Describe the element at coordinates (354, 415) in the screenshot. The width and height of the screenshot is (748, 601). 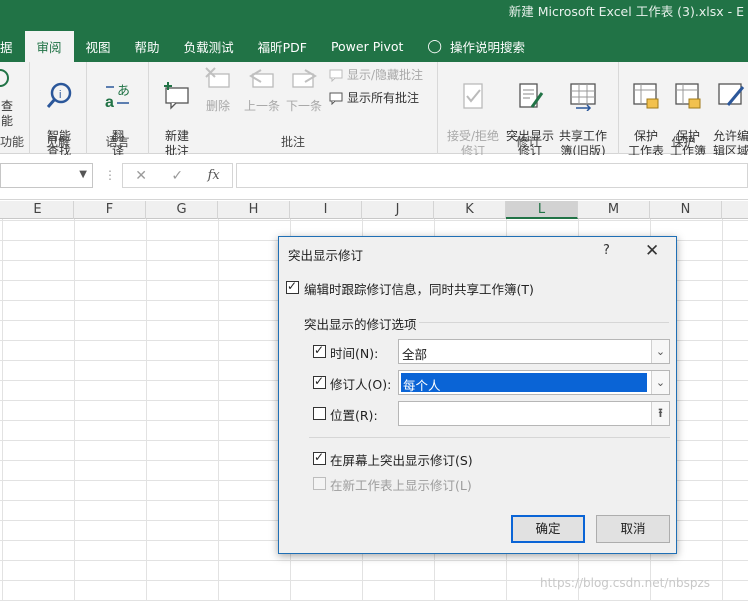
I see `where-label: 位置(R):` at that location.